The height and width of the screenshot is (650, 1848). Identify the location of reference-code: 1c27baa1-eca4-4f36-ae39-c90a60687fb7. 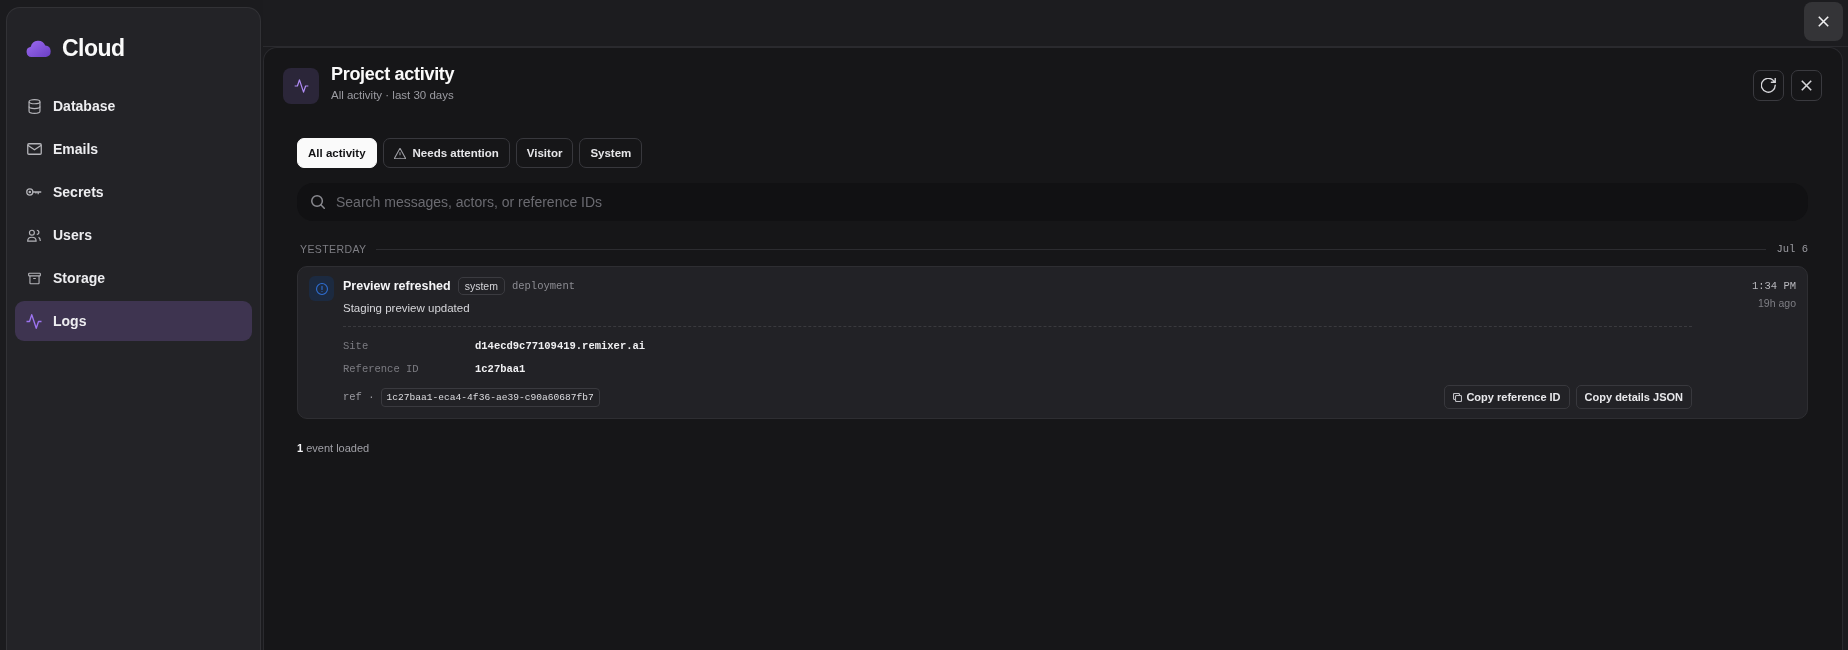
(490, 397).